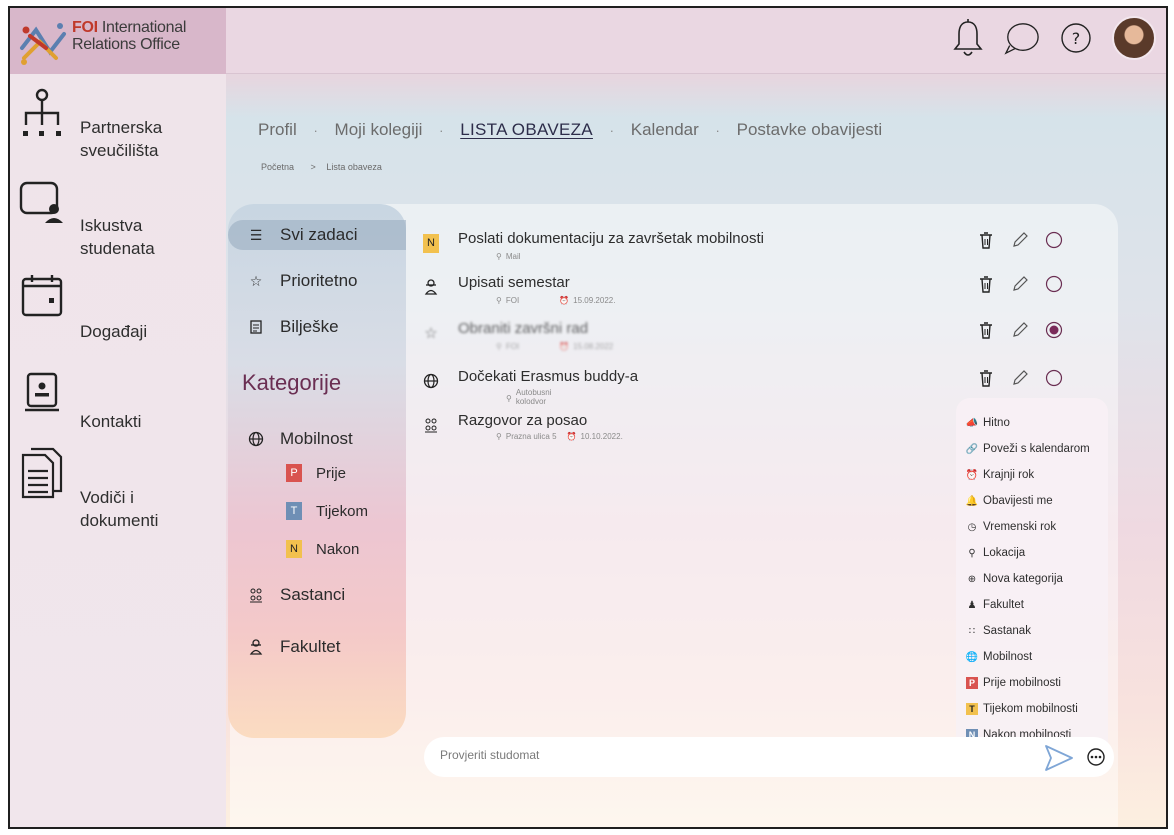 The width and height of the screenshot is (1174, 835). Describe the element at coordinates (431, 243) in the screenshot. I see `category-badge-n: N` at that location.